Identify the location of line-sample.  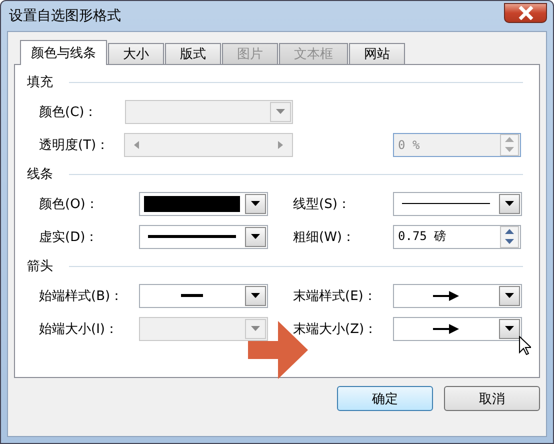
(192, 295).